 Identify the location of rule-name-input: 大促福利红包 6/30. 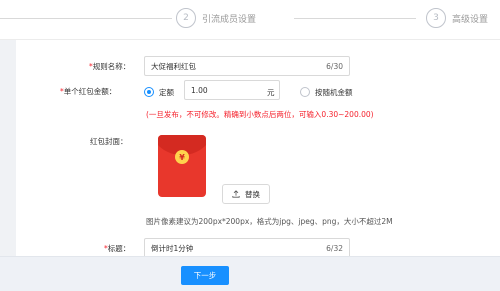
(247, 66).